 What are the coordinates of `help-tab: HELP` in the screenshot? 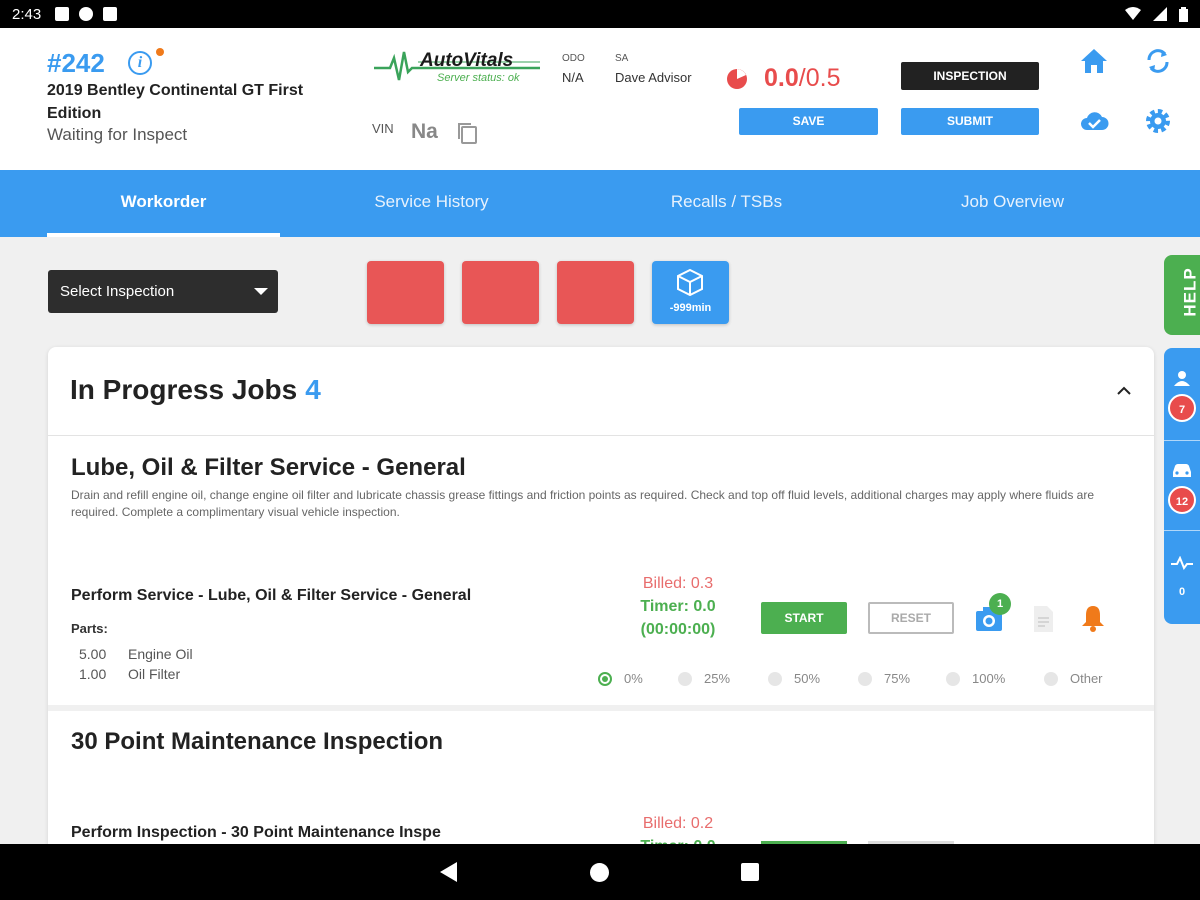 It's located at (1182, 295).